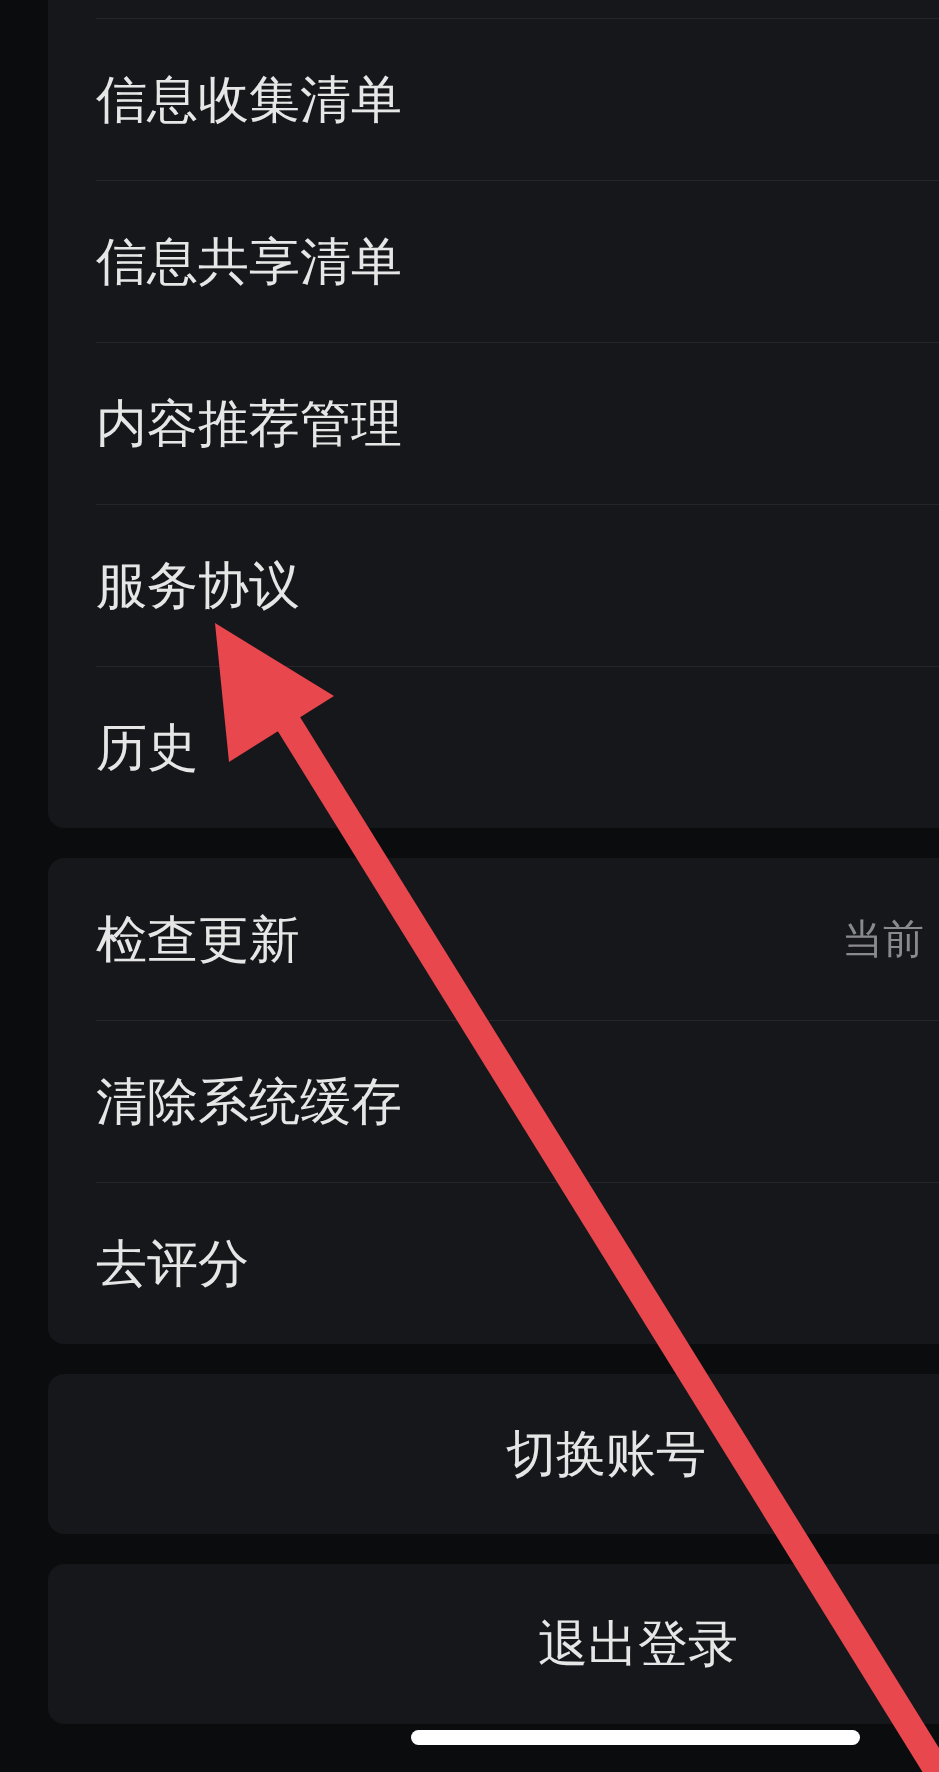 This screenshot has height=1772, width=939. Describe the element at coordinates (517, 423) in the screenshot. I see `menu-item: 内容推荐管理` at that location.